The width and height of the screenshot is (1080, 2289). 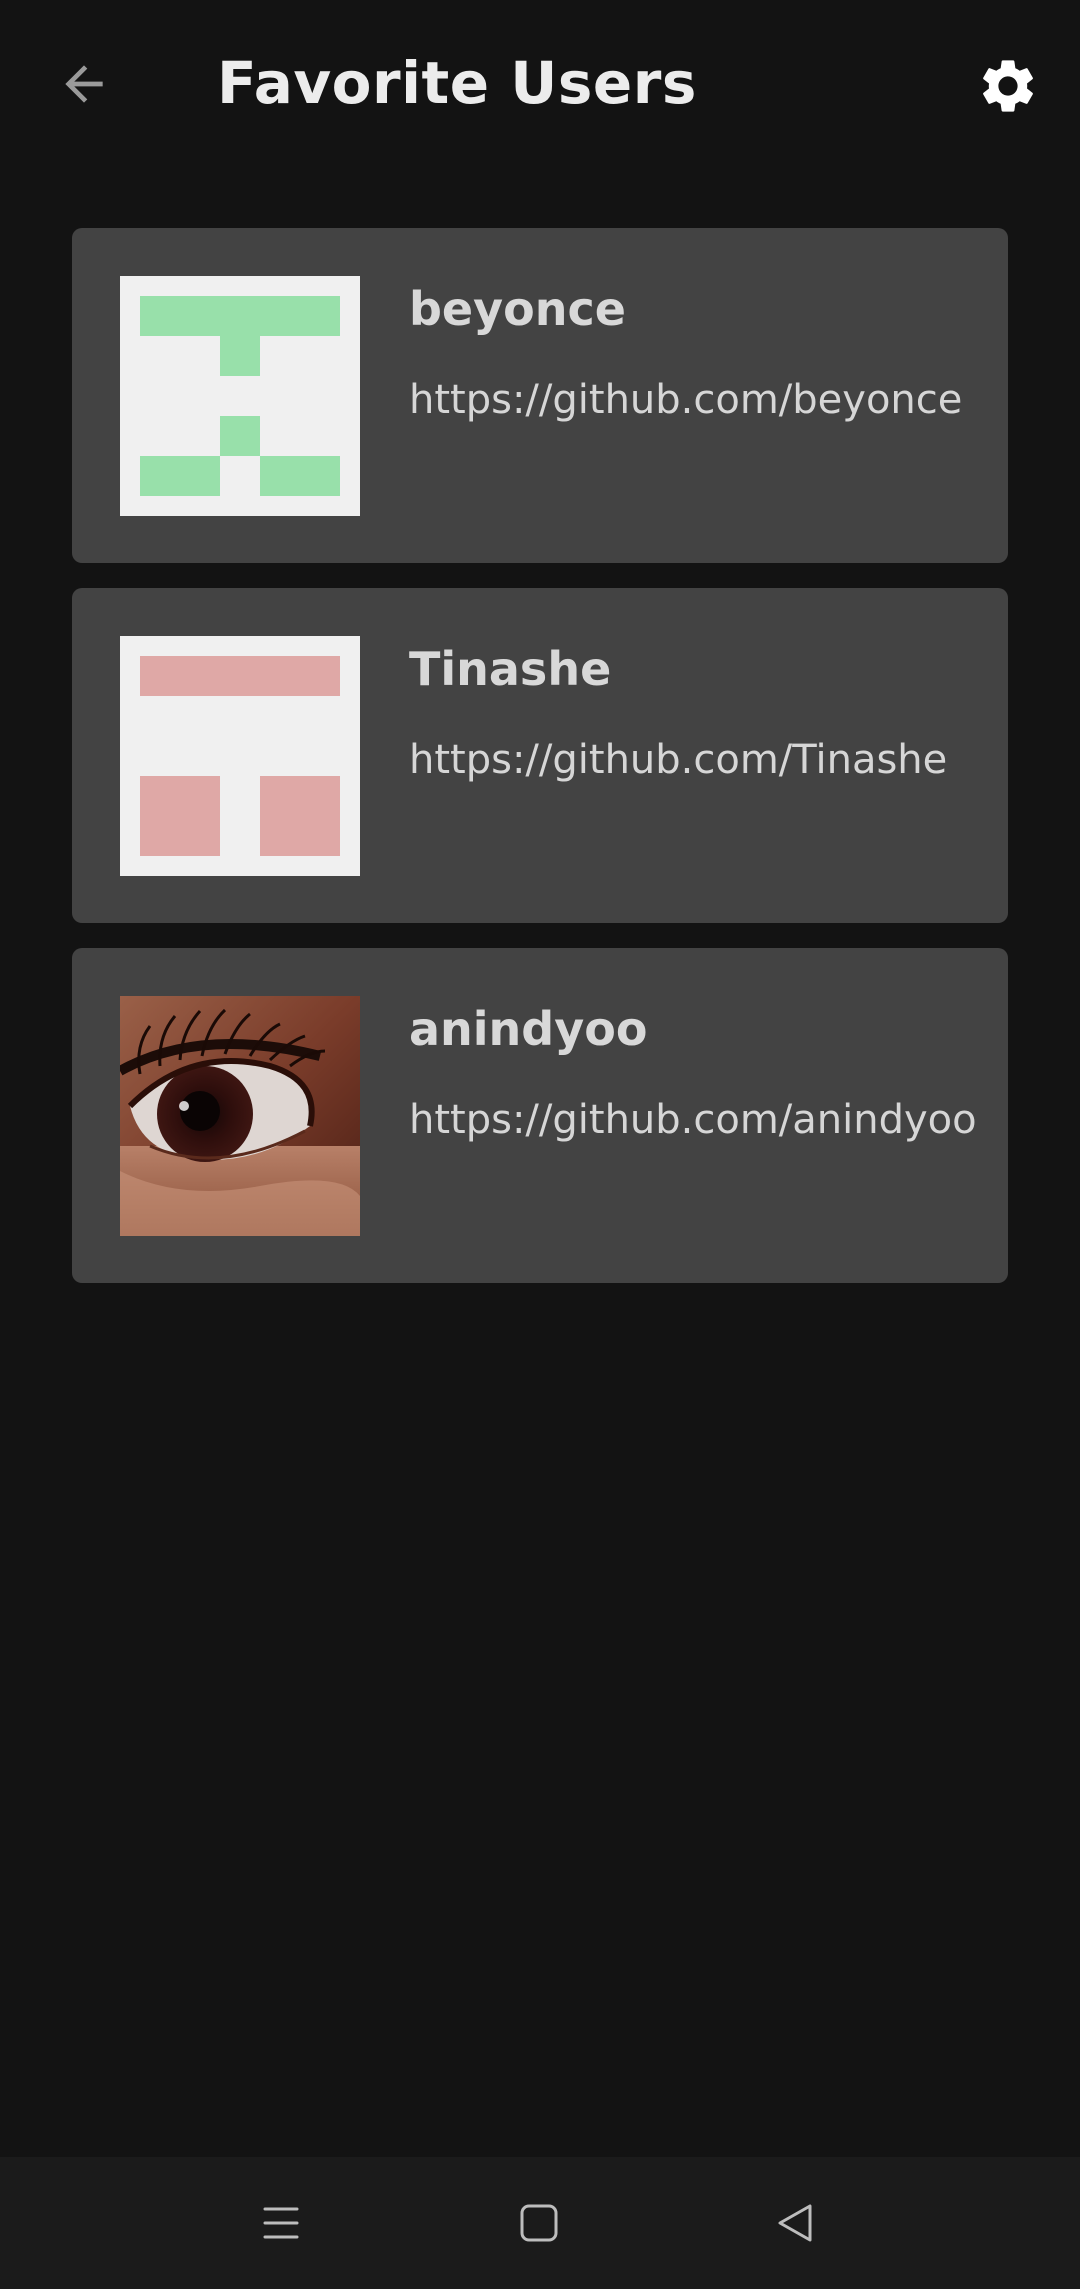 I want to click on user-name: Tinashe, so click(x=510, y=669).